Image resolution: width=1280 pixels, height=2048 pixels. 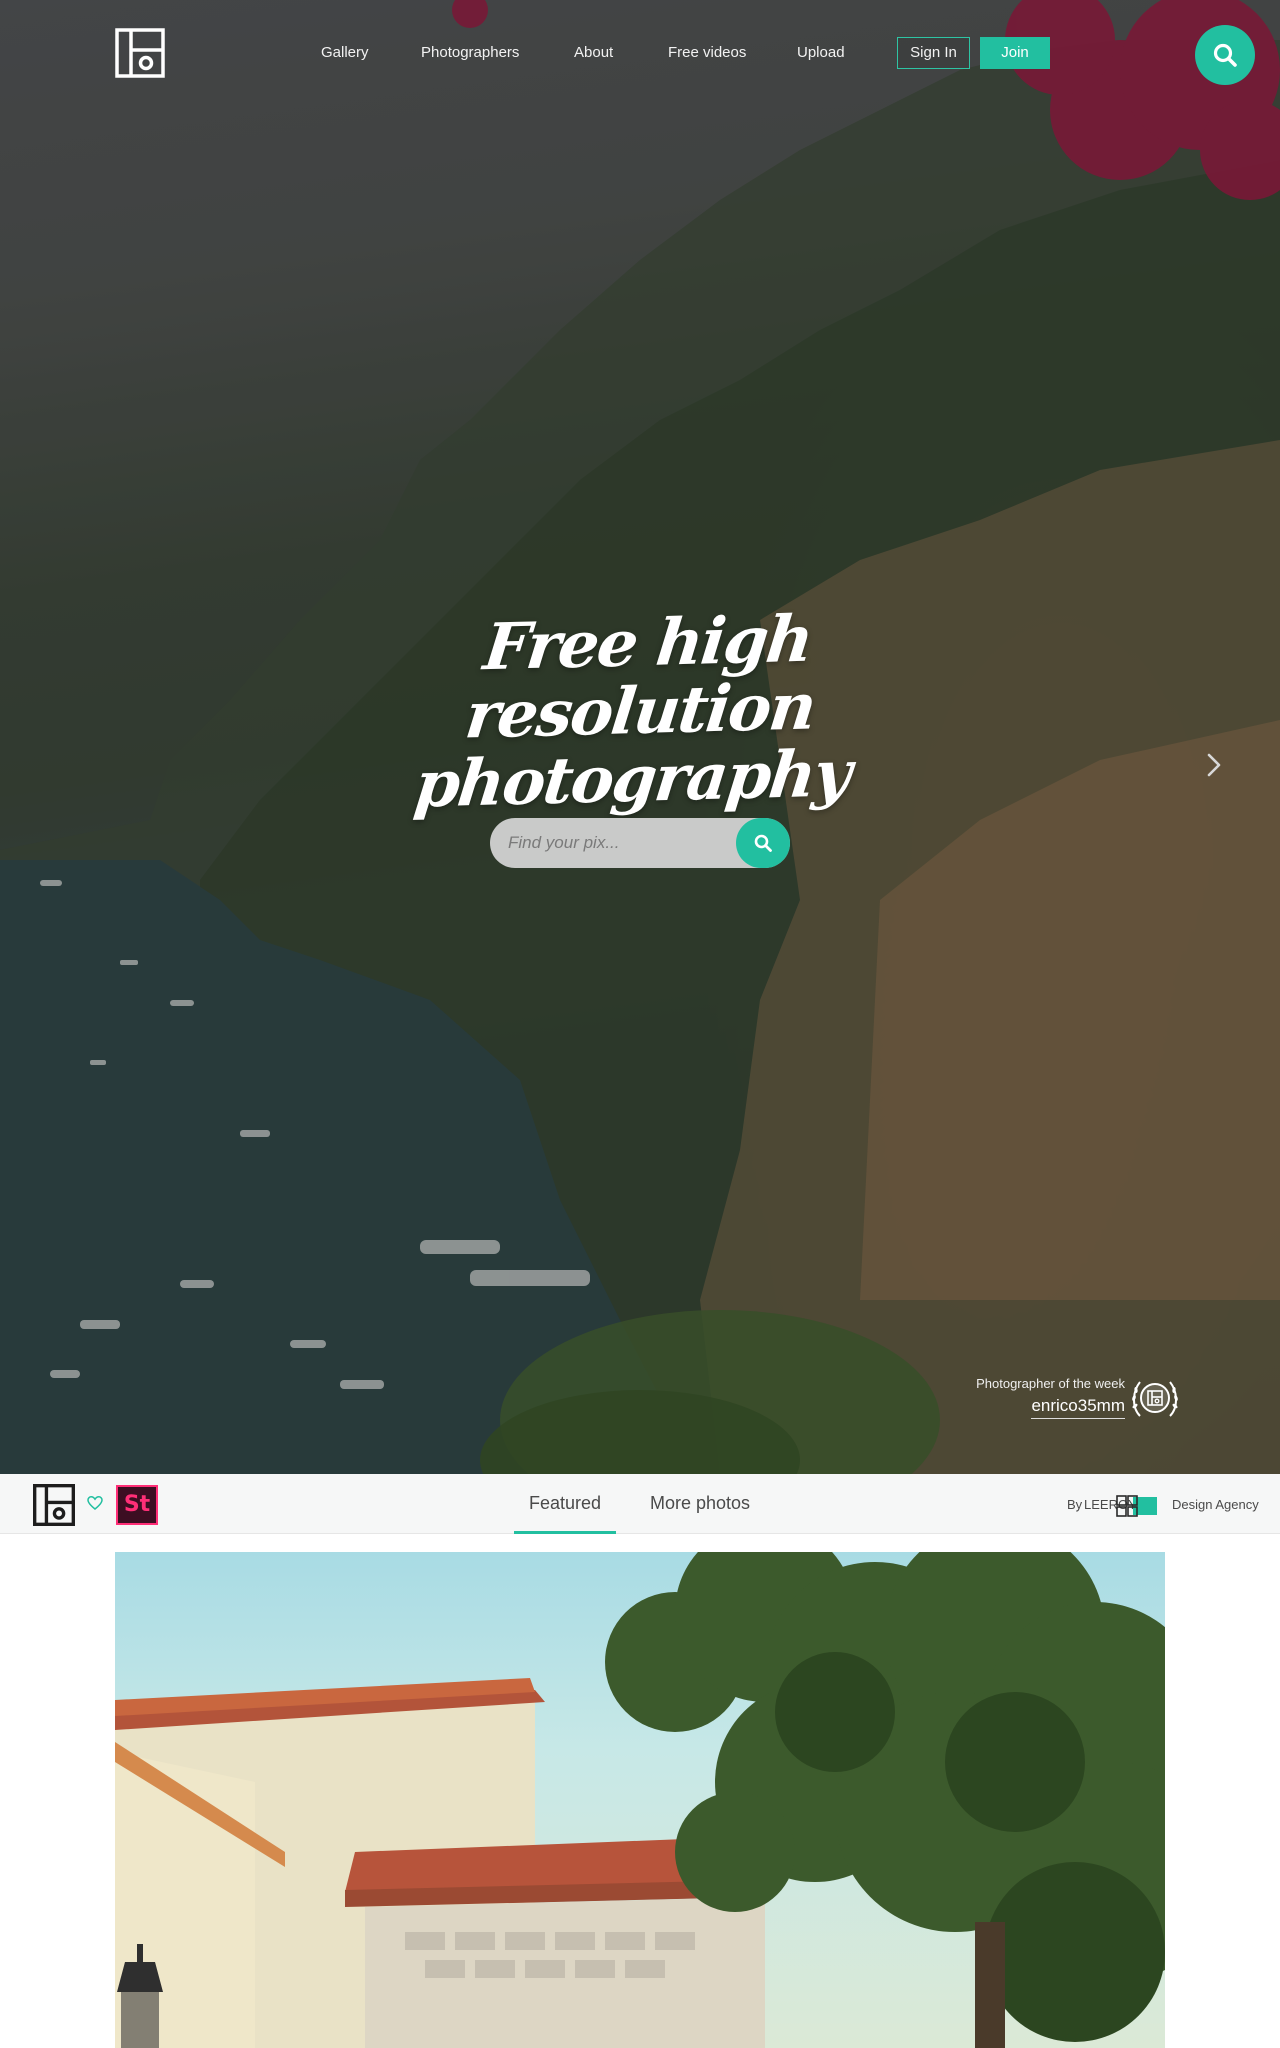 What do you see at coordinates (1015, 53) in the screenshot?
I see `join-button: Join` at bounding box center [1015, 53].